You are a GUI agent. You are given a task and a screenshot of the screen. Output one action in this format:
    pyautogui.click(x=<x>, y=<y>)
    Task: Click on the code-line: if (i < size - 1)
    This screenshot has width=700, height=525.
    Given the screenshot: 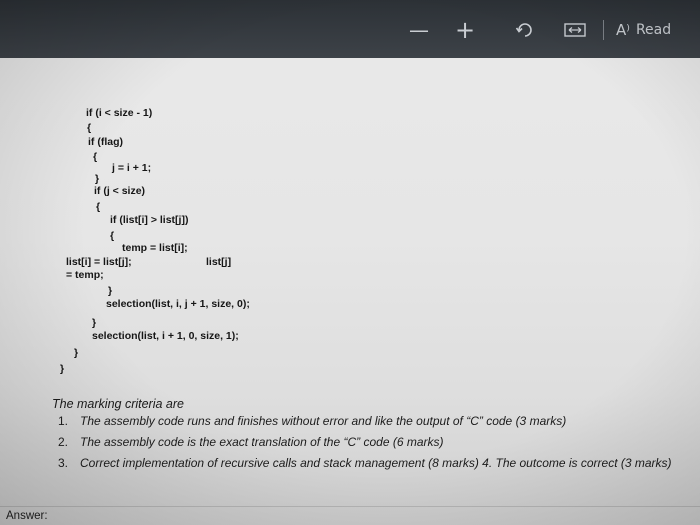 What is the action you would take?
    pyautogui.click(x=119, y=113)
    